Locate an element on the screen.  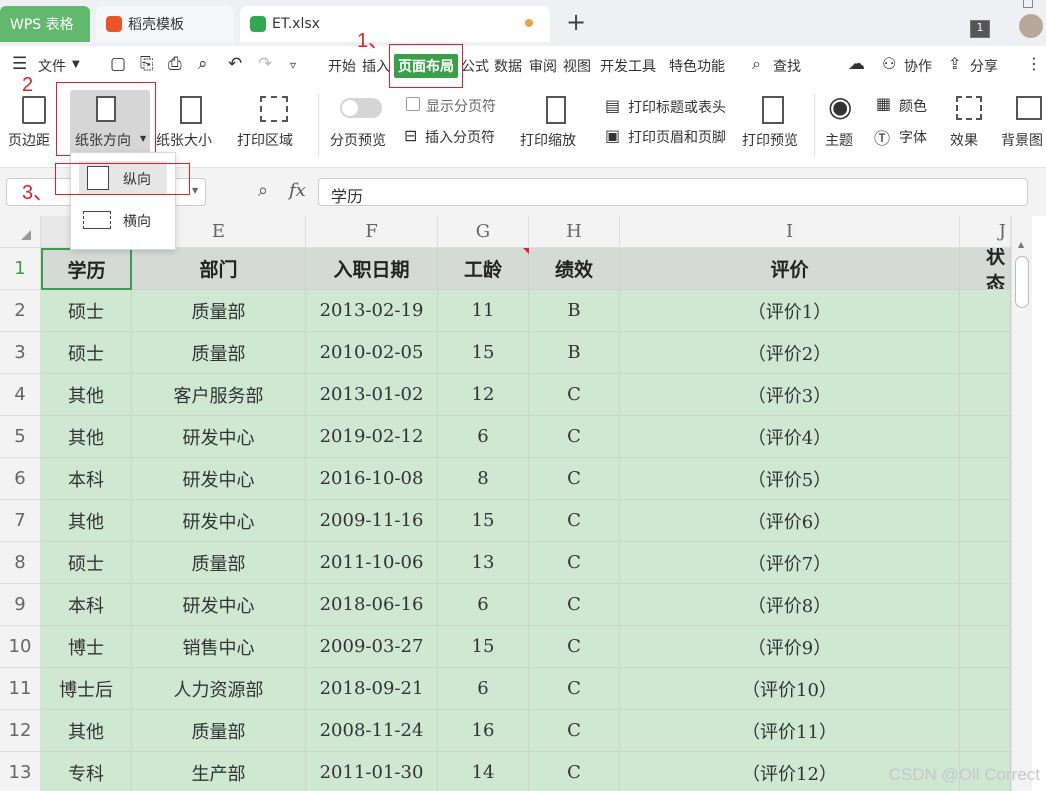
table-cell: （评价6） is located at coordinates (790, 521).